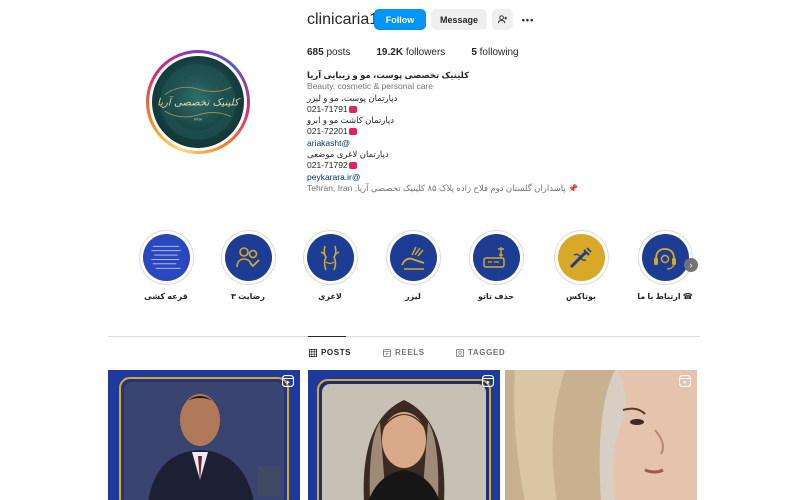 The width and height of the screenshot is (800, 500). I want to click on tab-tagged: TAGGED, so click(480, 352).